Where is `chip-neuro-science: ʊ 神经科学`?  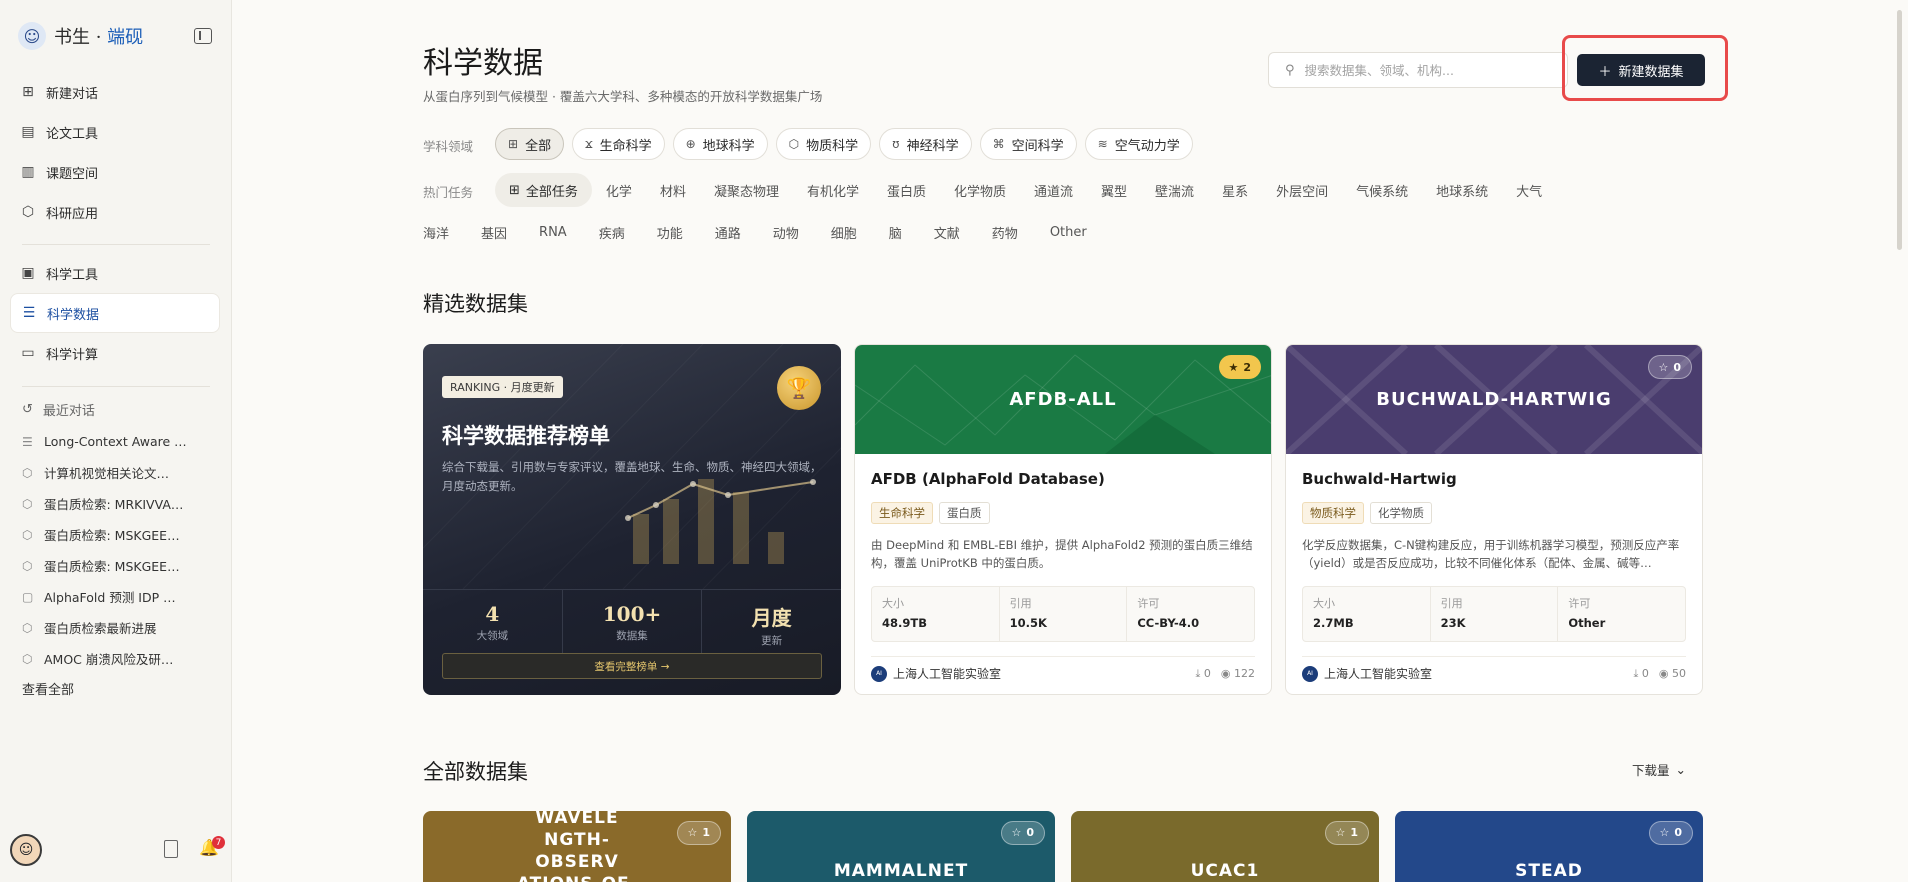
chip-neuro-science: ʊ 神经科学 is located at coordinates (925, 144).